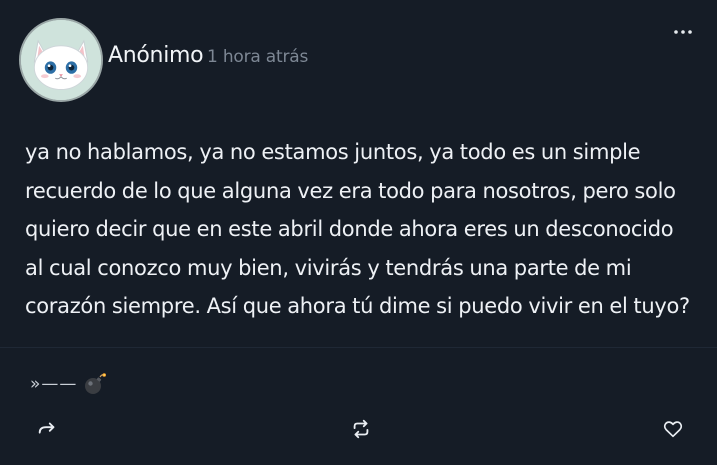 The height and width of the screenshot is (465, 717). I want to click on like-button, so click(673, 429).